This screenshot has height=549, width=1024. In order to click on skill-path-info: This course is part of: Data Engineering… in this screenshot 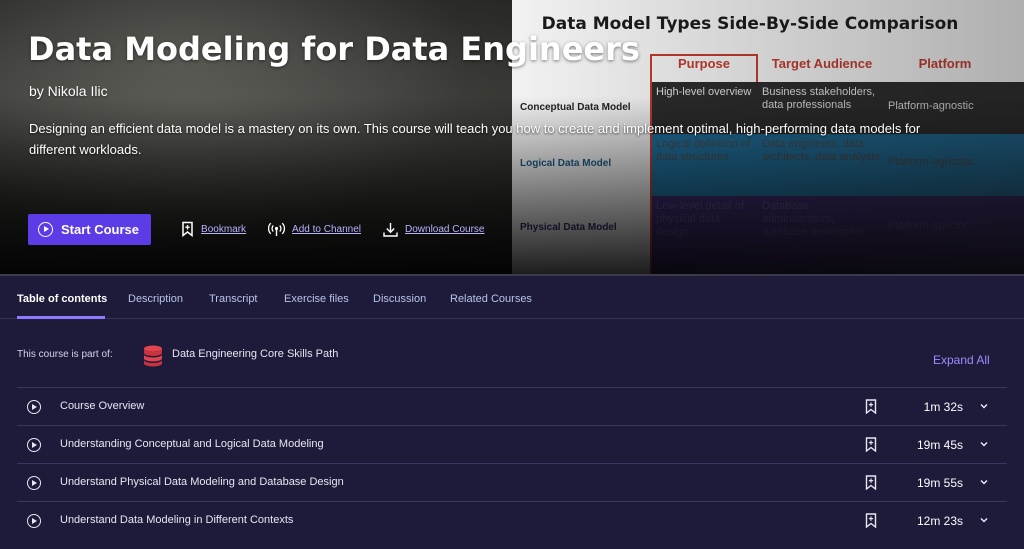, I will do `click(512, 356)`.